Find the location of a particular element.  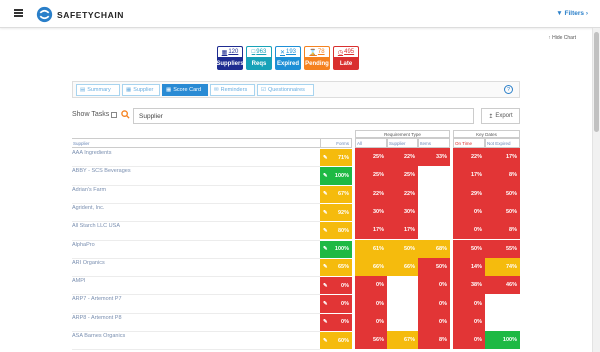

filter-icon: ▼ is located at coordinates (559, 13).